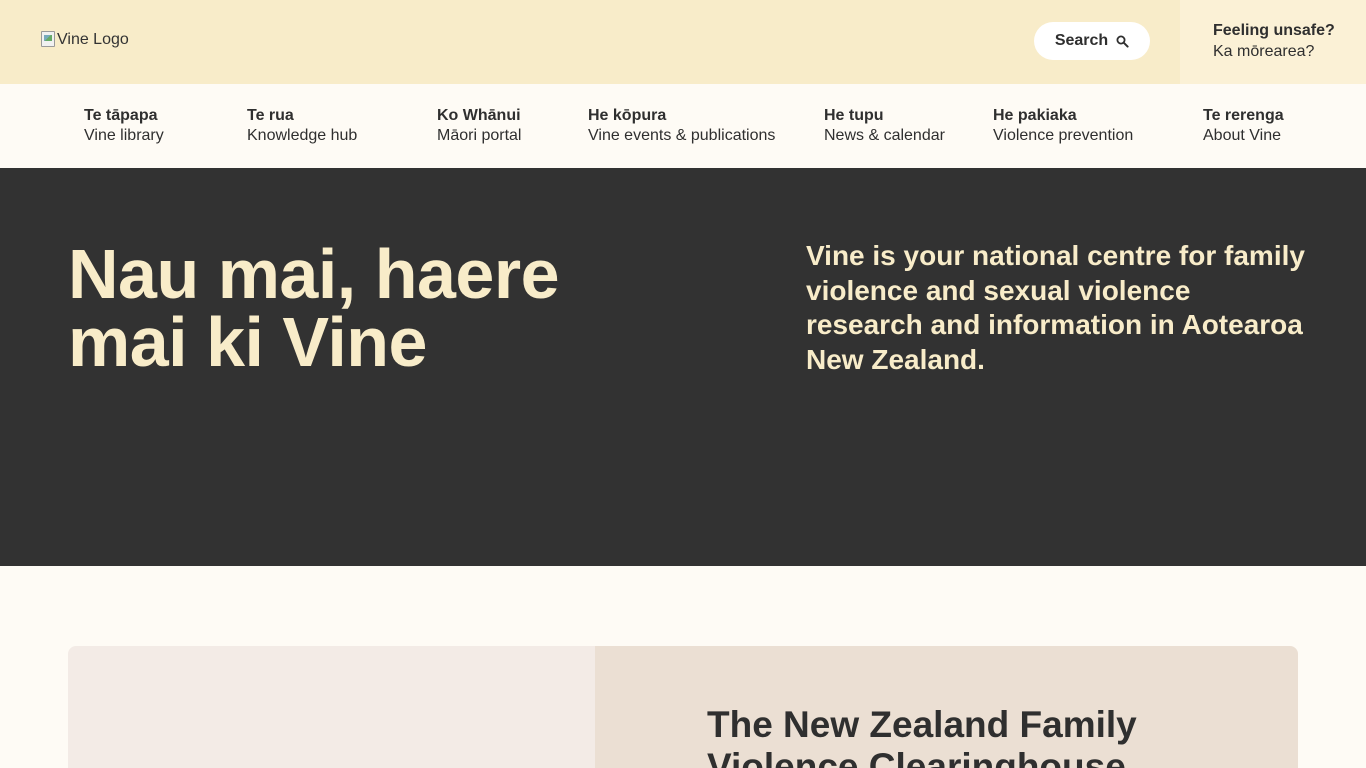 The height and width of the screenshot is (768, 1366). I want to click on broken-image-icon, so click(48, 39).